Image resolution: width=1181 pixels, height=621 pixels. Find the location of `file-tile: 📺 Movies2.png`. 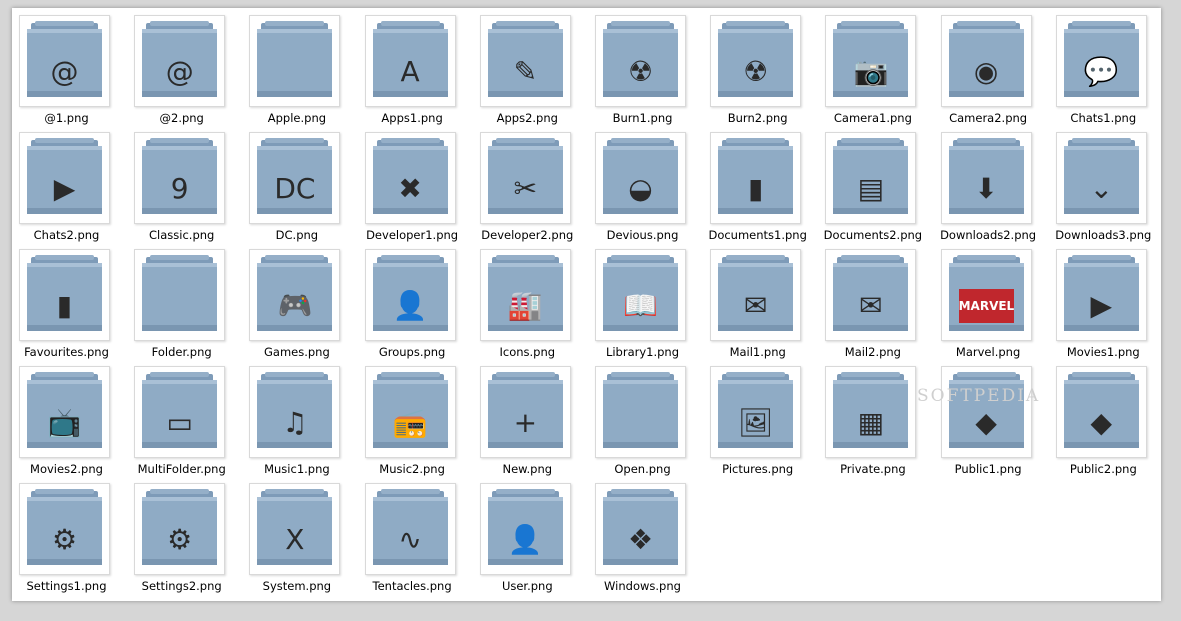

file-tile: 📺 Movies2.png is located at coordinates (72, 424).